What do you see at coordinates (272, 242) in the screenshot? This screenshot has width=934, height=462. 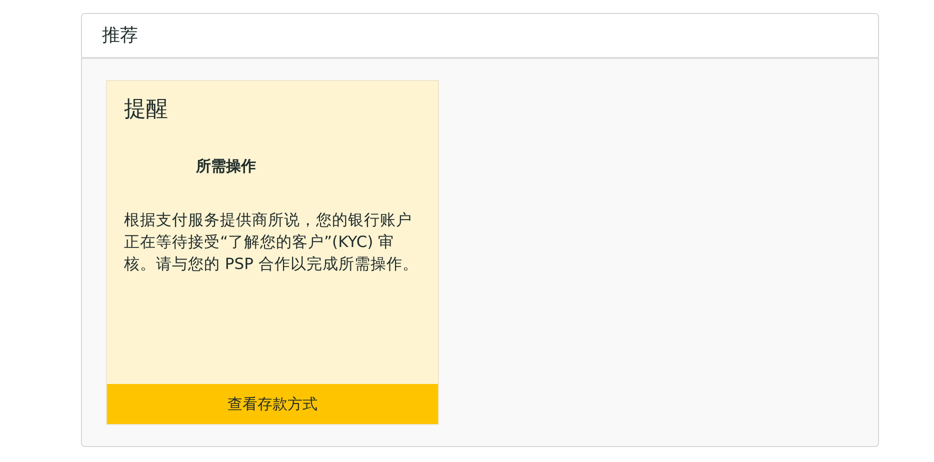 I see `card-message: 根据支付服务提供商所说，您的银行账户正在等待接受“了解您的客户”(KYC) 审核。请与您的 PSP 合作以完成所需操作。` at bounding box center [272, 242].